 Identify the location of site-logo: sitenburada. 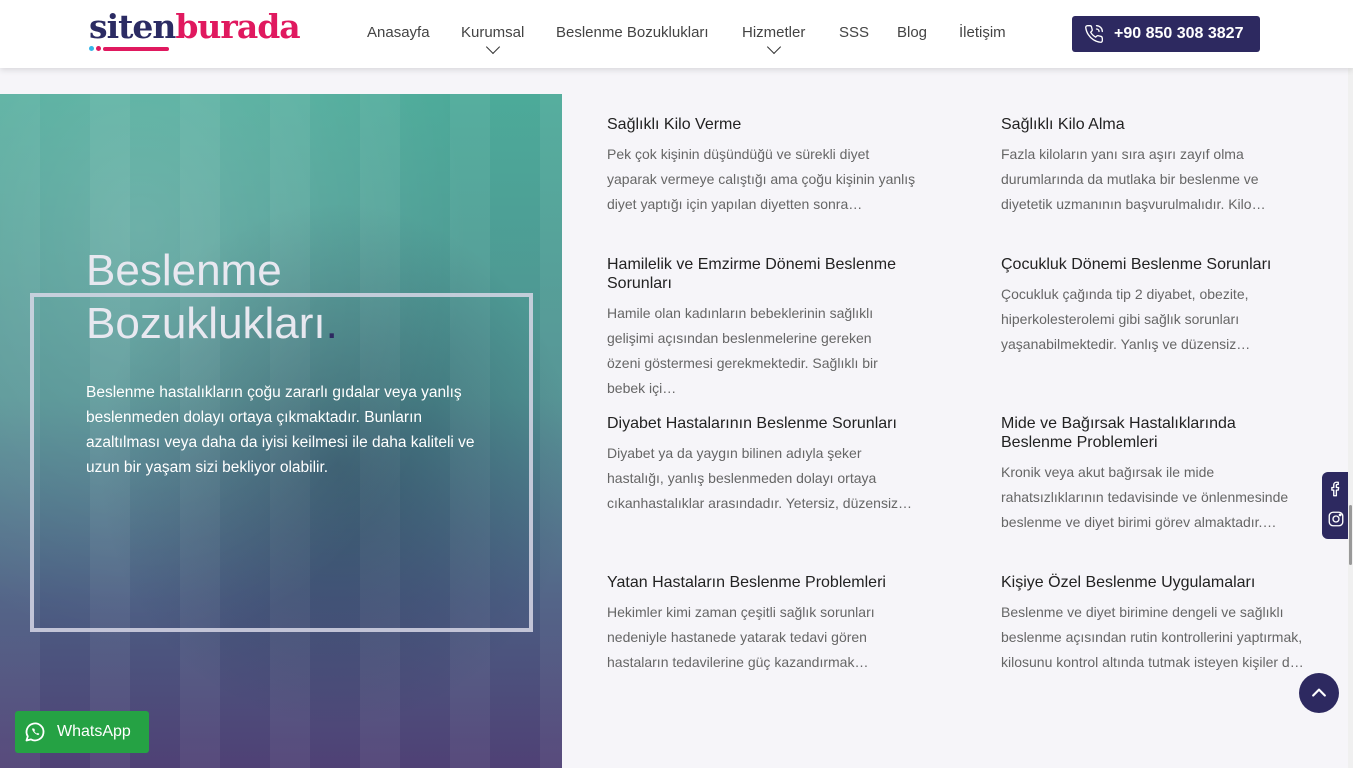
(195, 29).